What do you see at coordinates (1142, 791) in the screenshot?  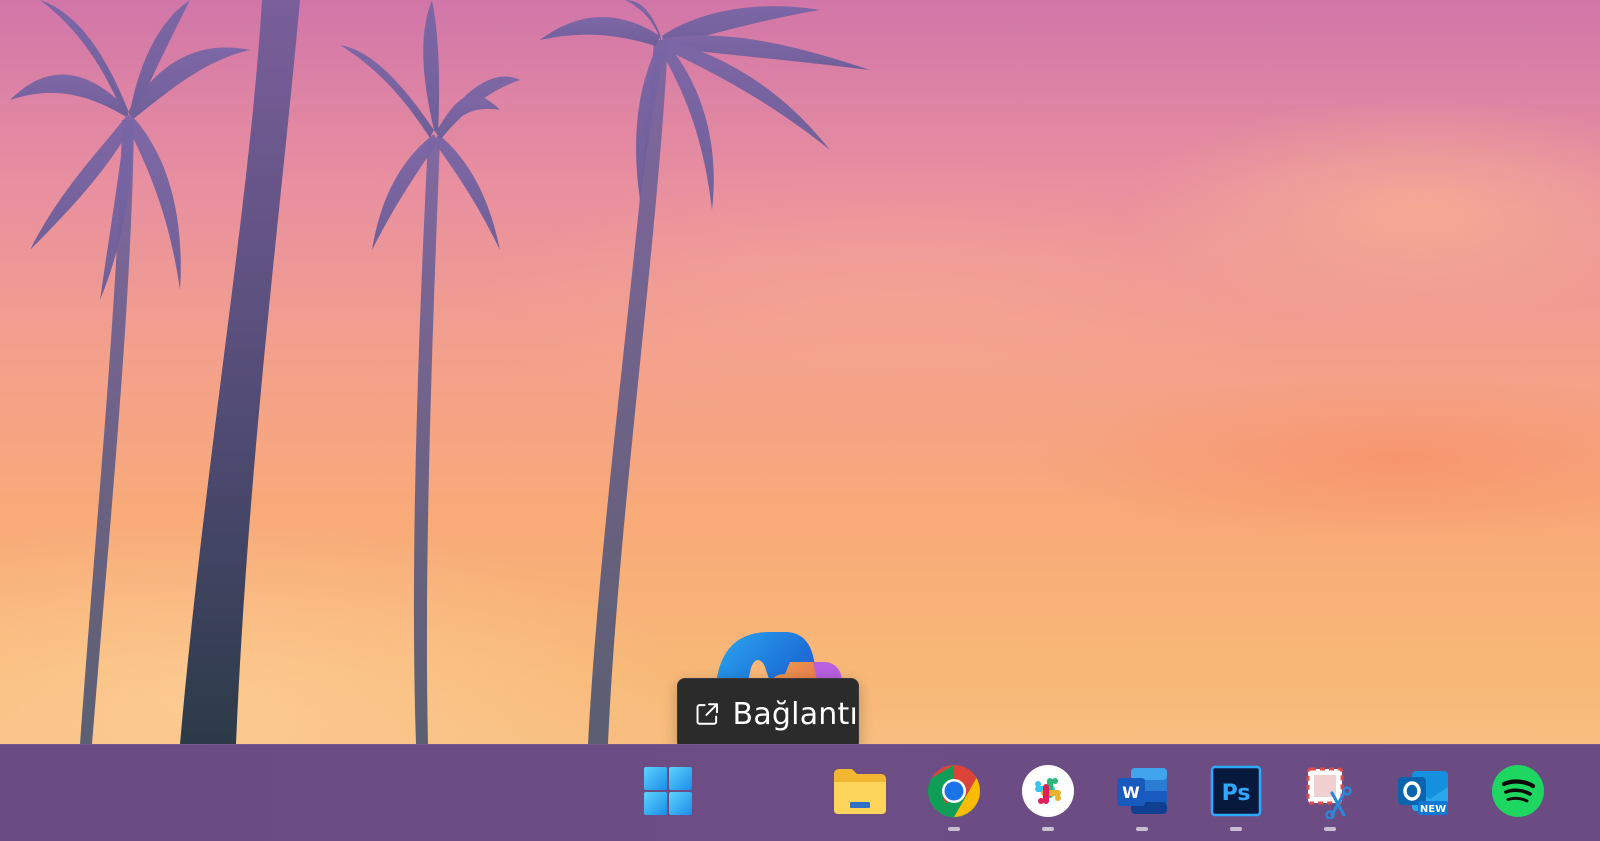 I see `word-icon: W` at bounding box center [1142, 791].